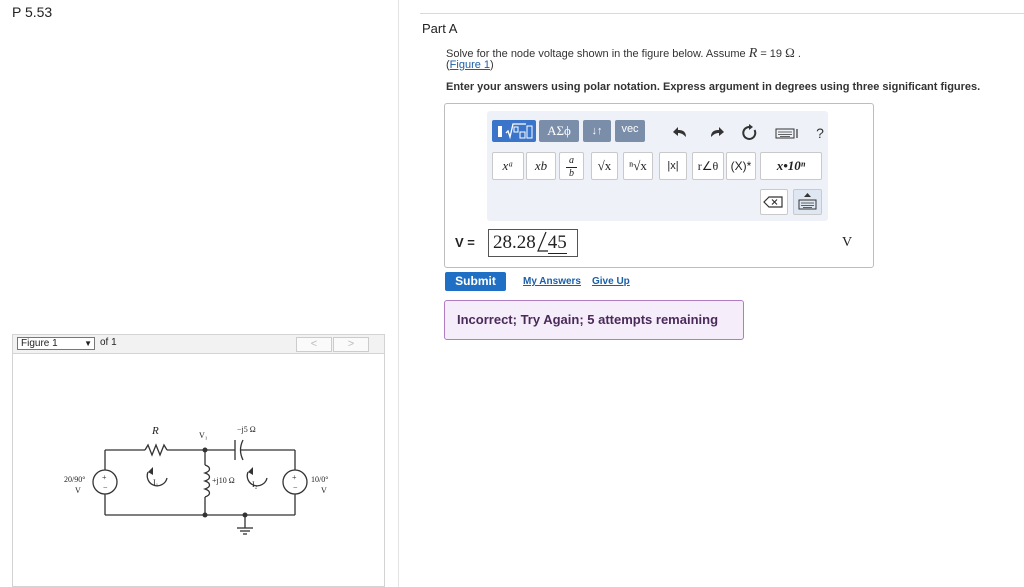 Image resolution: width=1024 pixels, height=587 pixels. What do you see at coordinates (155, 431) in the screenshot?
I see `resistor-label: R` at bounding box center [155, 431].